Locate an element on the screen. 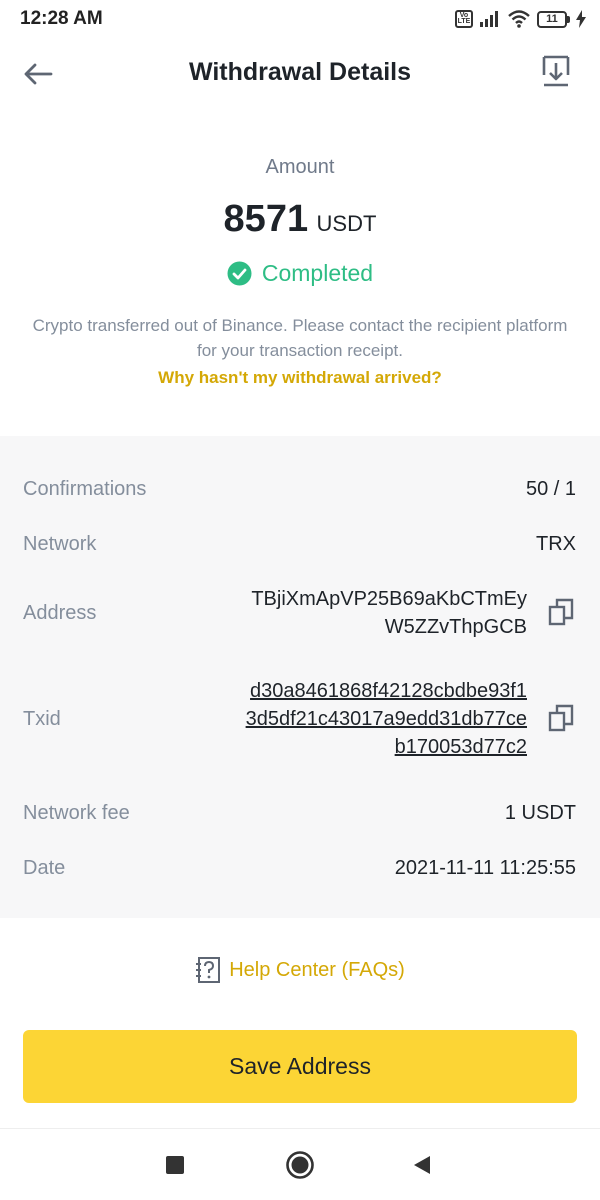  triangle-back-icon is located at coordinates (422, 1165).